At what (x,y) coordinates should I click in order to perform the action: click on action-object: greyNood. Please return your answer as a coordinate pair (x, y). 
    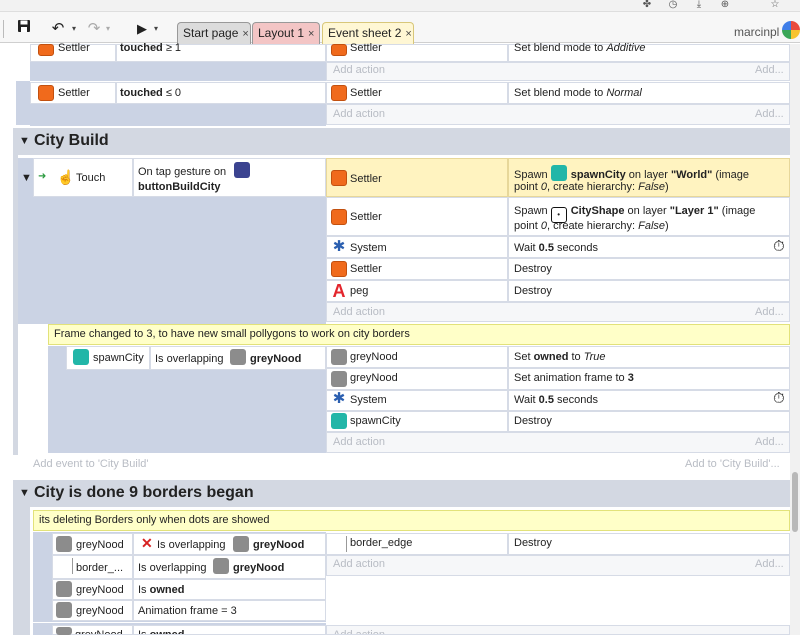
    Looking at the image, I should click on (374, 378).